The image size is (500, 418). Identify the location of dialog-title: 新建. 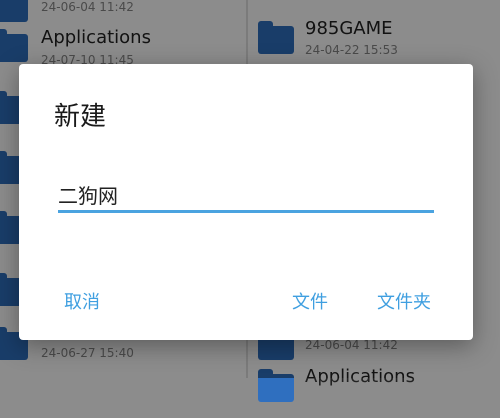
(80, 117).